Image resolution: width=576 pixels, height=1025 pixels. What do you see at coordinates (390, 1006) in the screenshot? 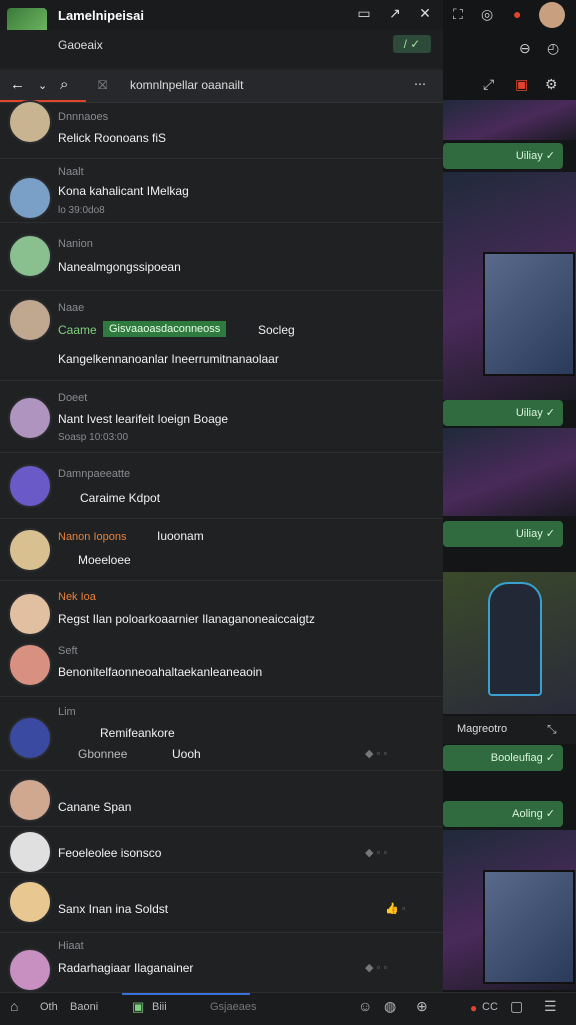
I see `gif-icon: ◍` at bounding box center [390, 1006].